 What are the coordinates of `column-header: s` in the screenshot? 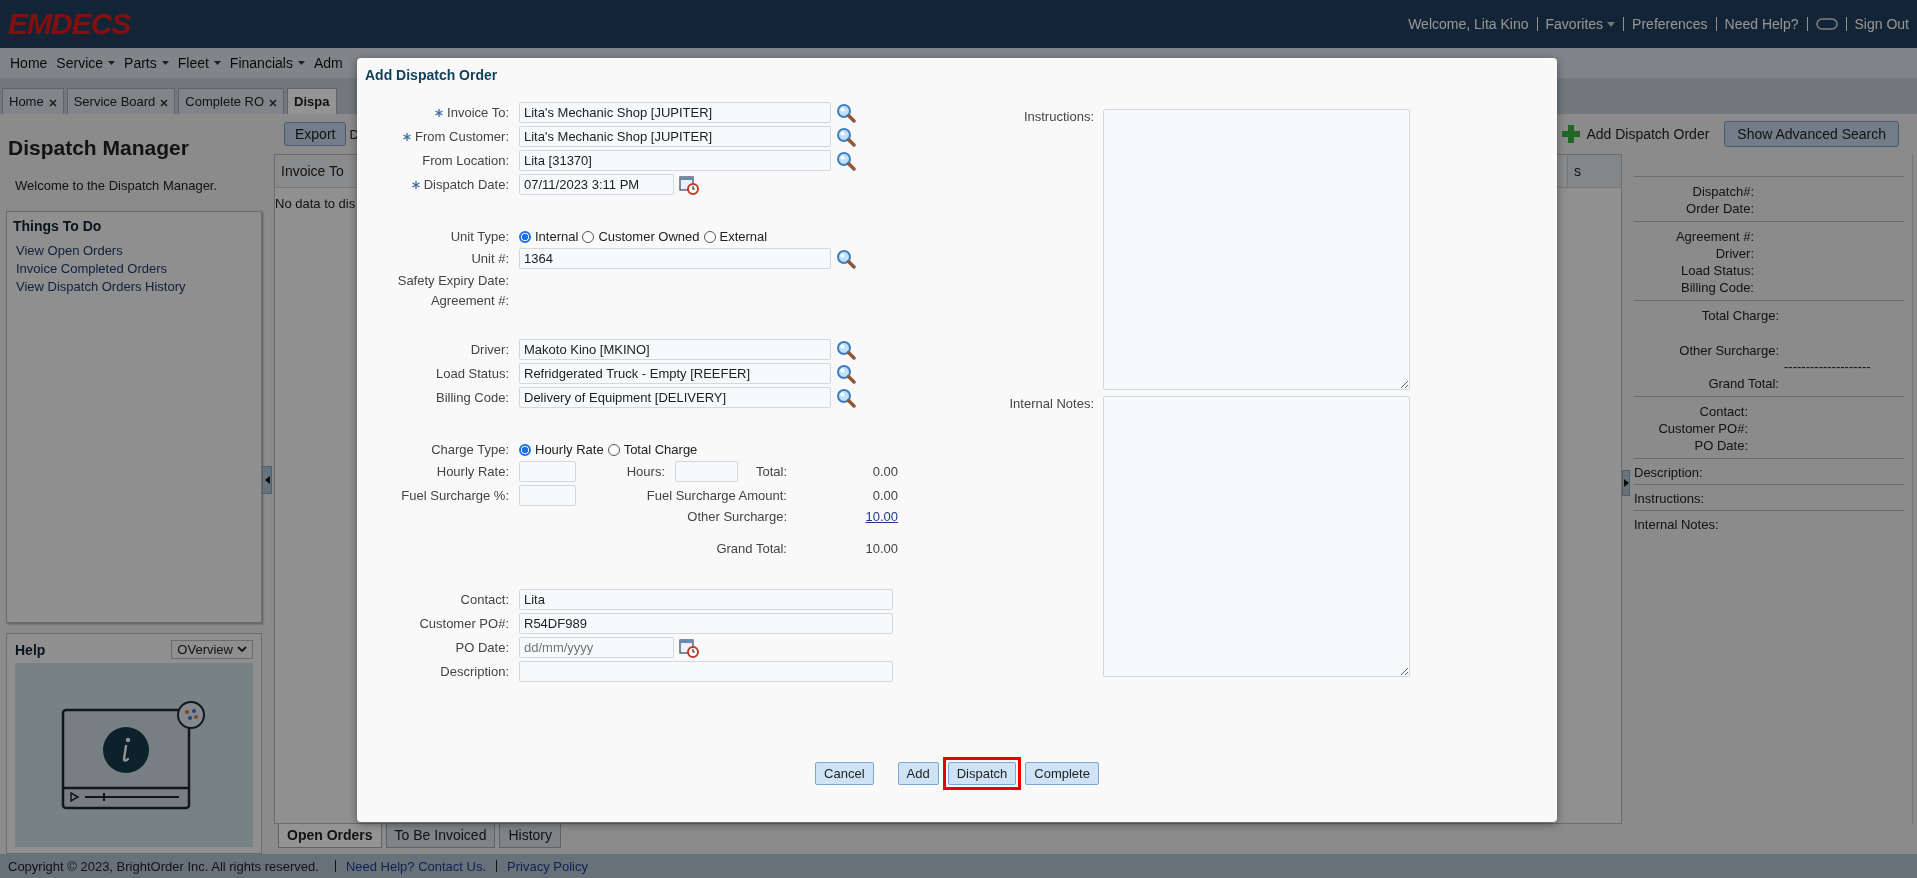 It's located at (1594, 171).